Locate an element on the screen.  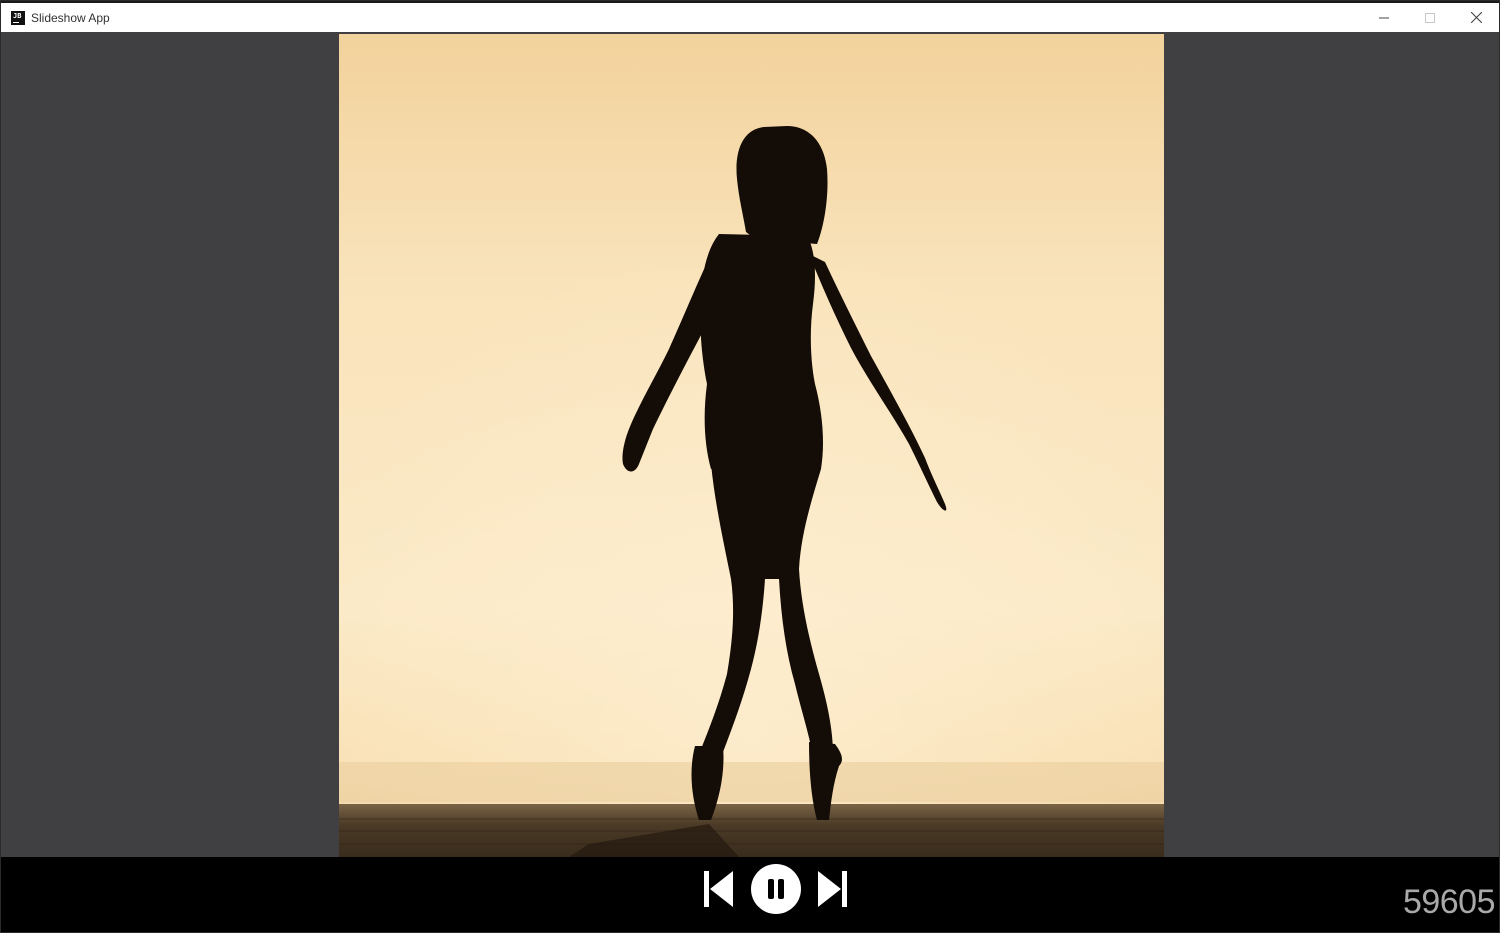
maximize-button is located at coordinates (1430, 17).